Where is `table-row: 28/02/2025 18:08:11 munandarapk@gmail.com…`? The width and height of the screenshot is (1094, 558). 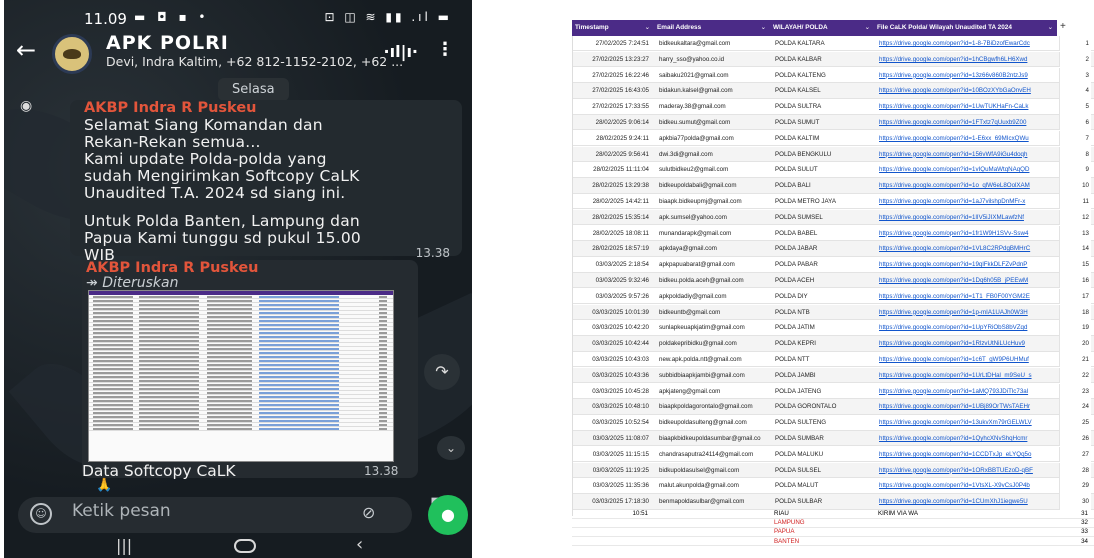 table-row: 28/02/2025 18:08:11 munandarapk@gmail.com… is located at coordinates (833, 233).